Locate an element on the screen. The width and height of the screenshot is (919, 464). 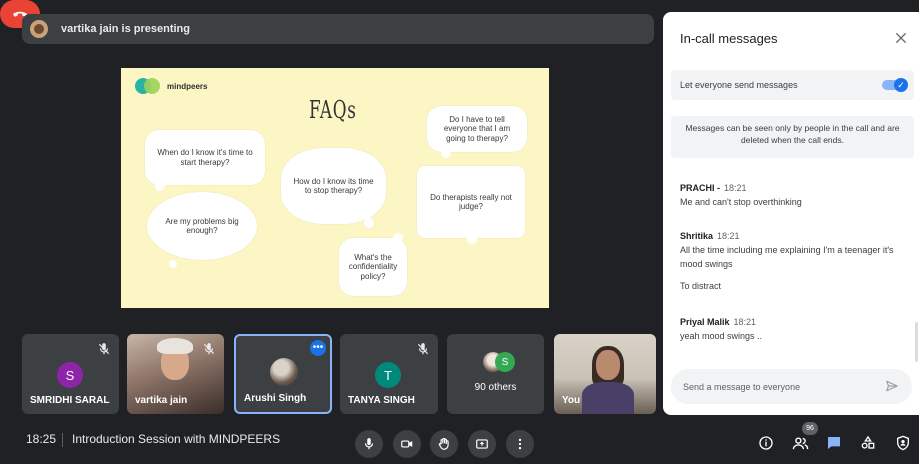
faq-bubble: Do therapists really not judge? is located at coordinates (471, 205).